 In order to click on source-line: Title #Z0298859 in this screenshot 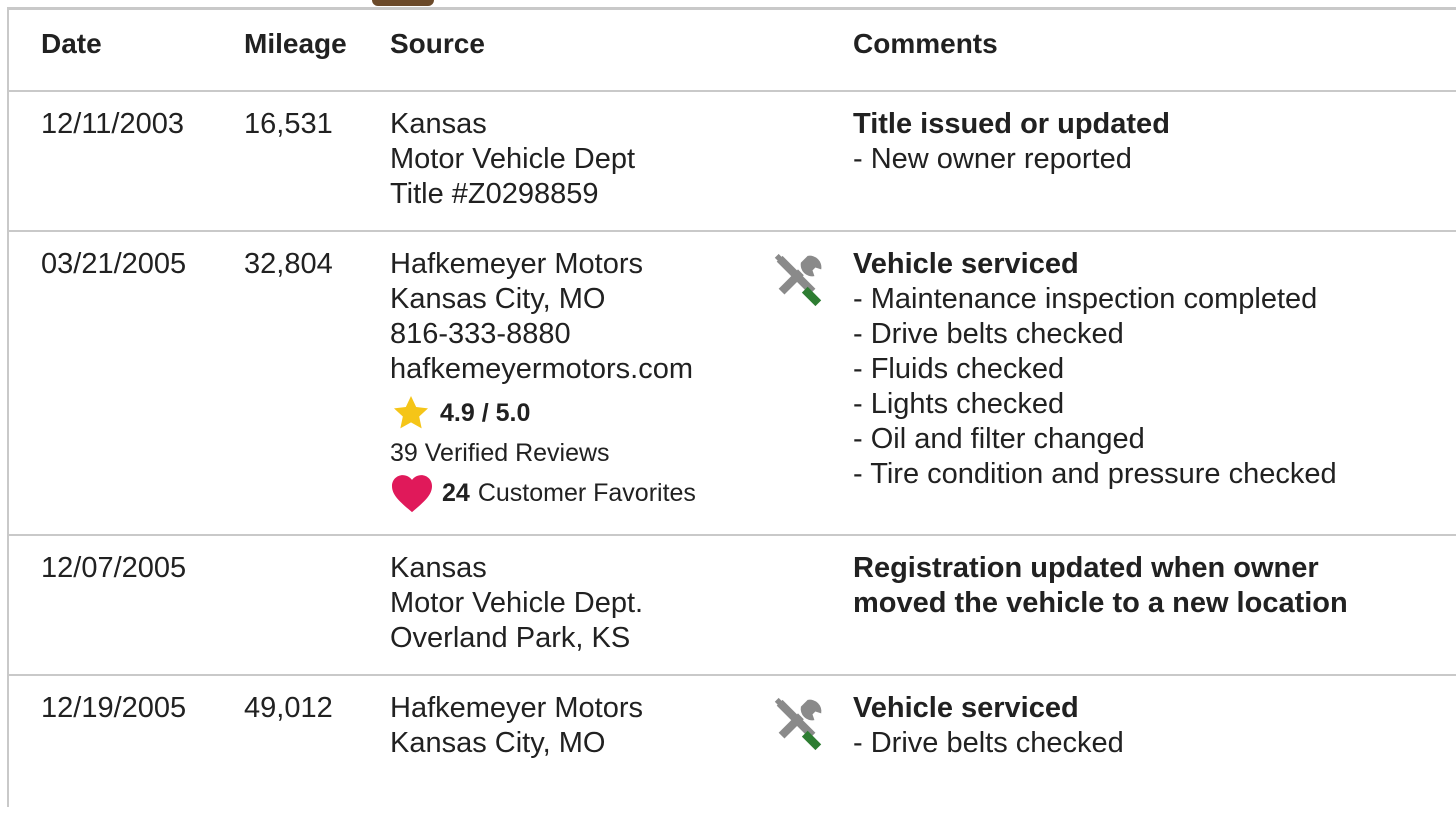, I will do `click(494, 194)`.